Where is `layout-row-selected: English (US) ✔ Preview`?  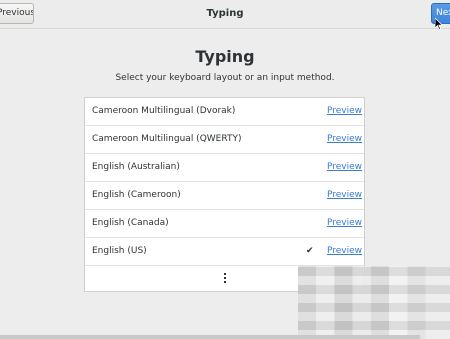 layout-row-selected: English (US) ✔ Preview is located at coordinates (224, 252).